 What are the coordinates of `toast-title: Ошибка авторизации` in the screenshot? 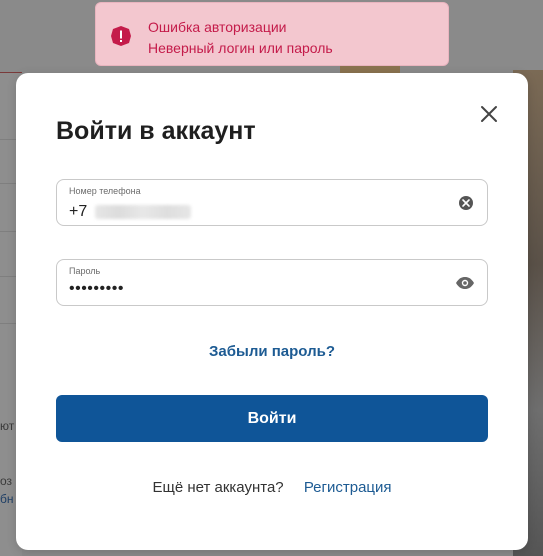 It's located at (217, 27).